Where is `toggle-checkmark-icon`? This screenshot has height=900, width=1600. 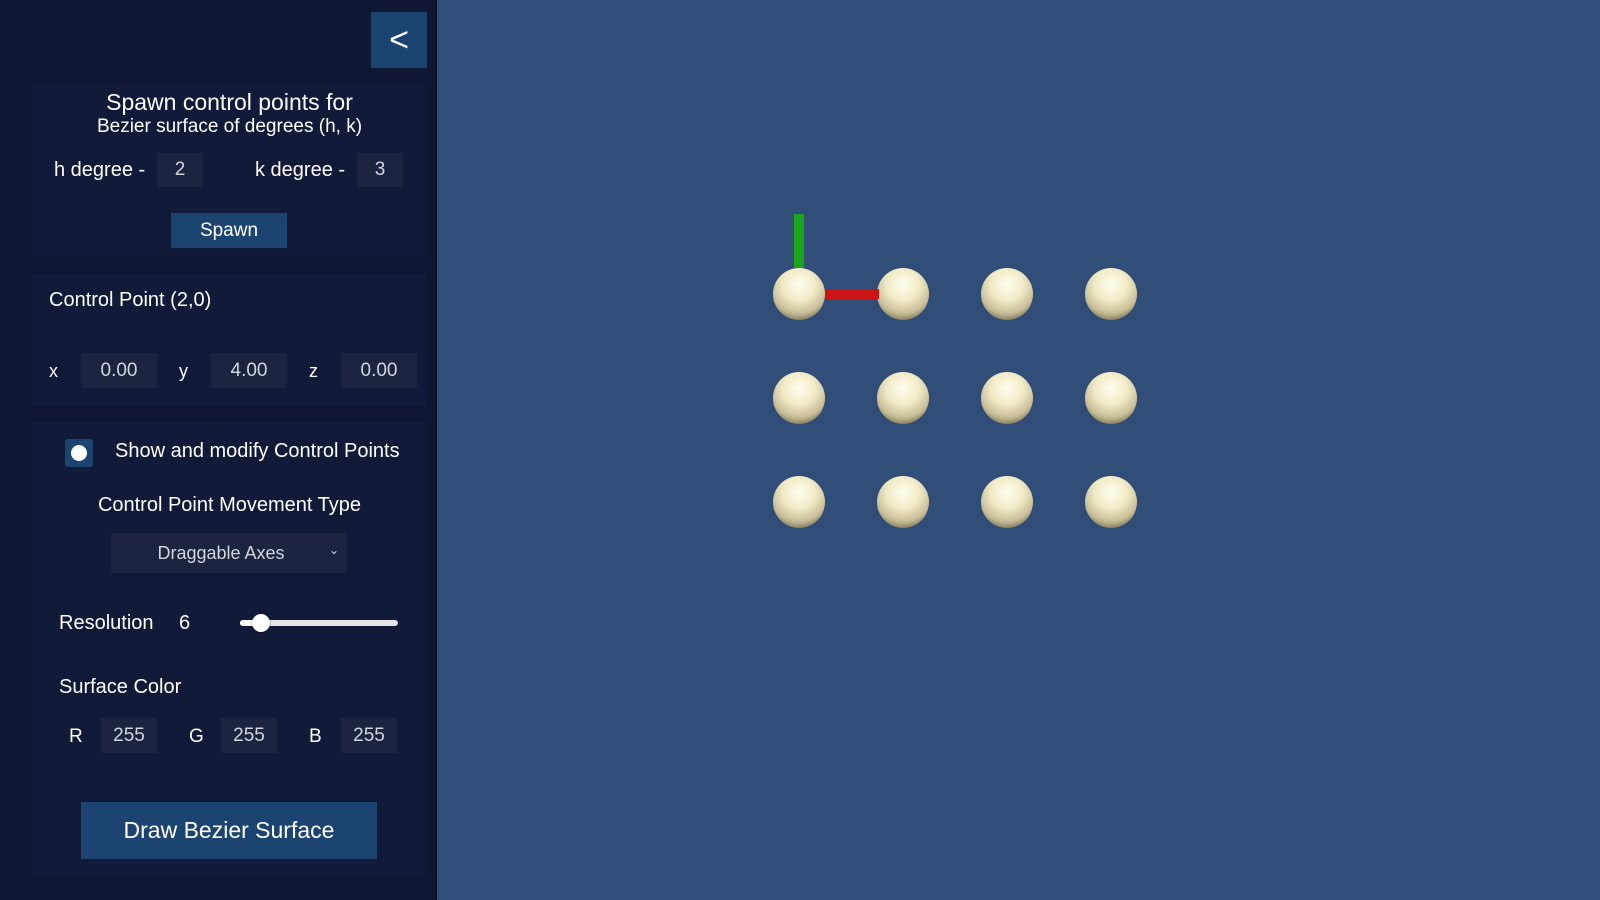 toggle-checkmark-icon is located at coordinates (79, 453).